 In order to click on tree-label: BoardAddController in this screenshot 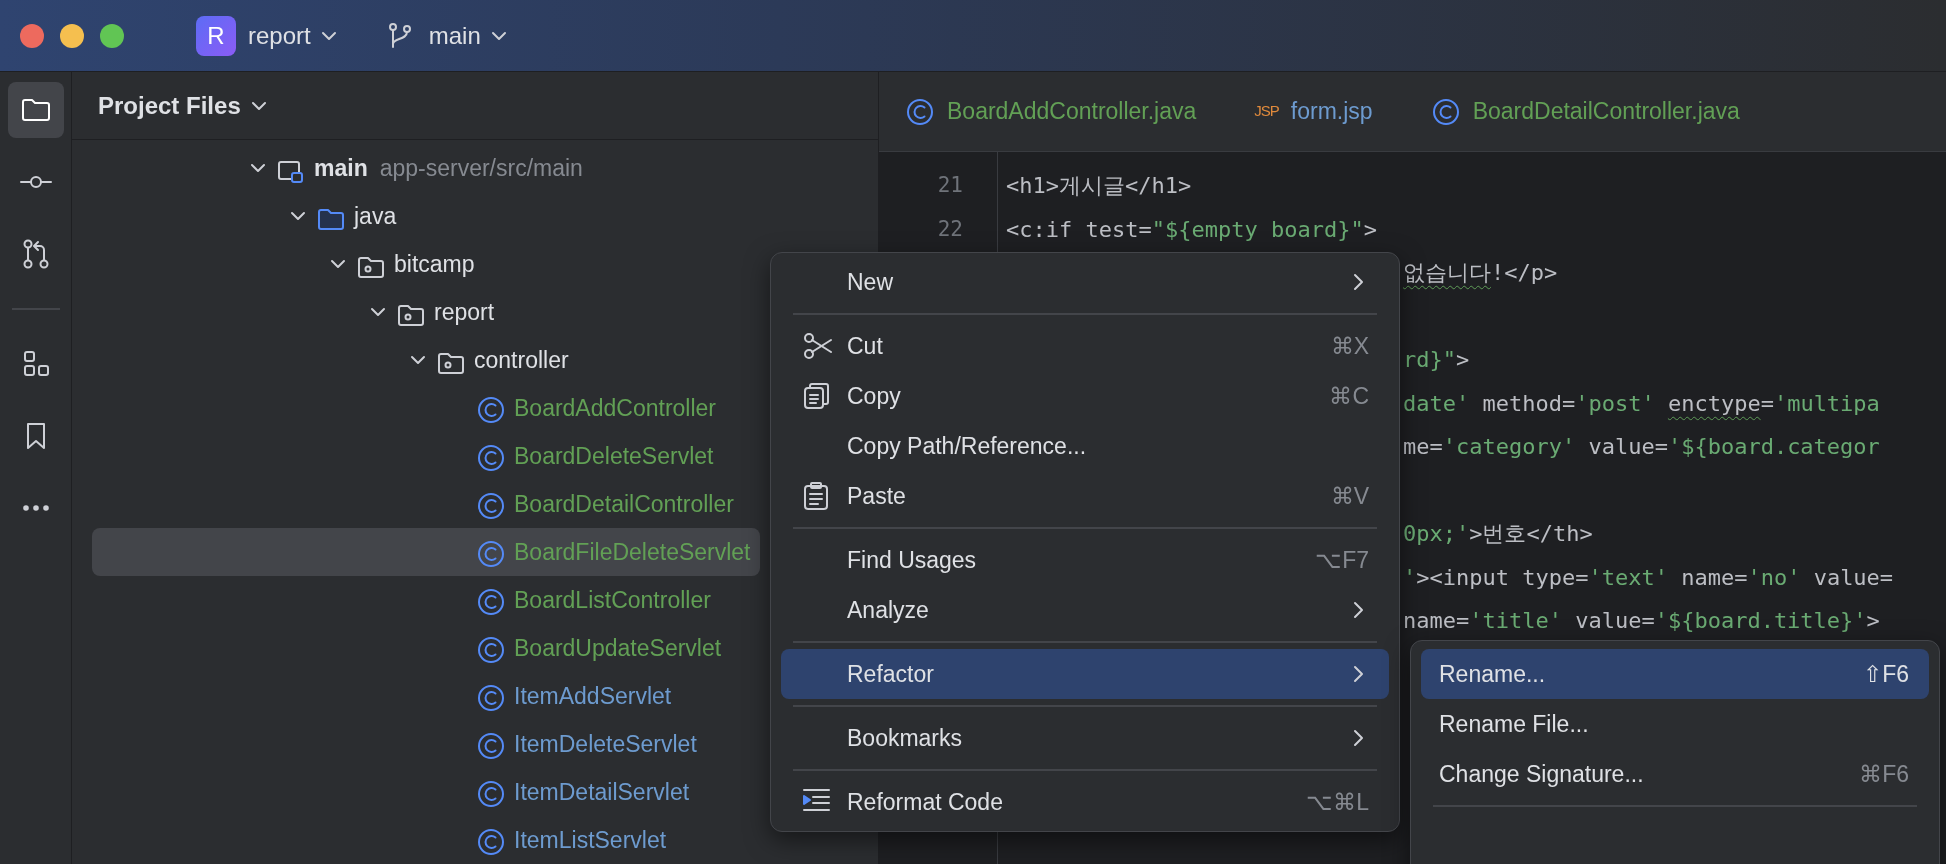, I will do `click(615, 408)`.